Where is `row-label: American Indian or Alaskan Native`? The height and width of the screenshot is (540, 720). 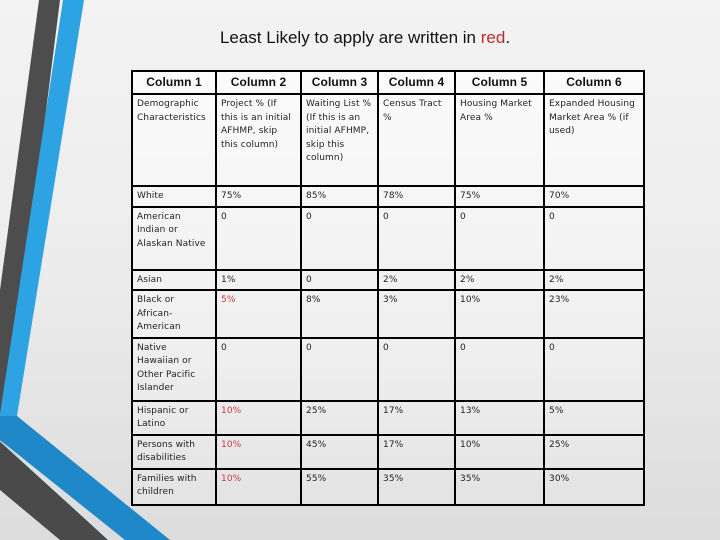
row-label: American Indian or Alaskan Native is located at coordinates (174, 238).